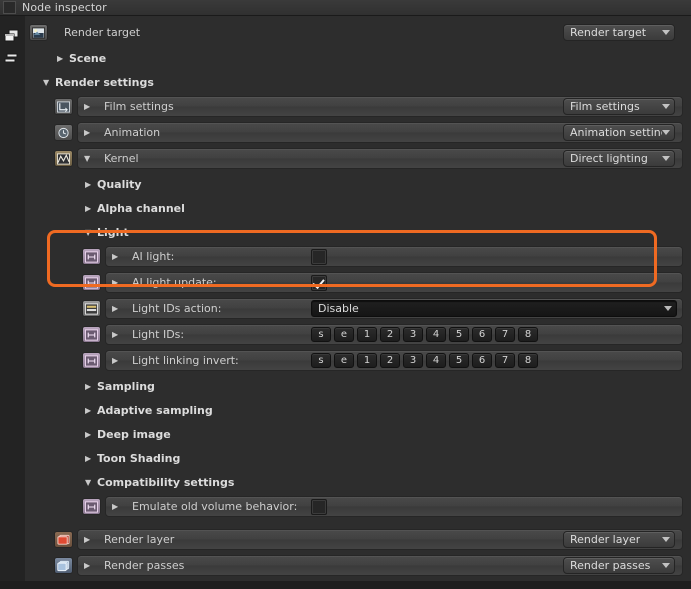  I want to click on render-layer-combo: Render layer, so click(619, 539).